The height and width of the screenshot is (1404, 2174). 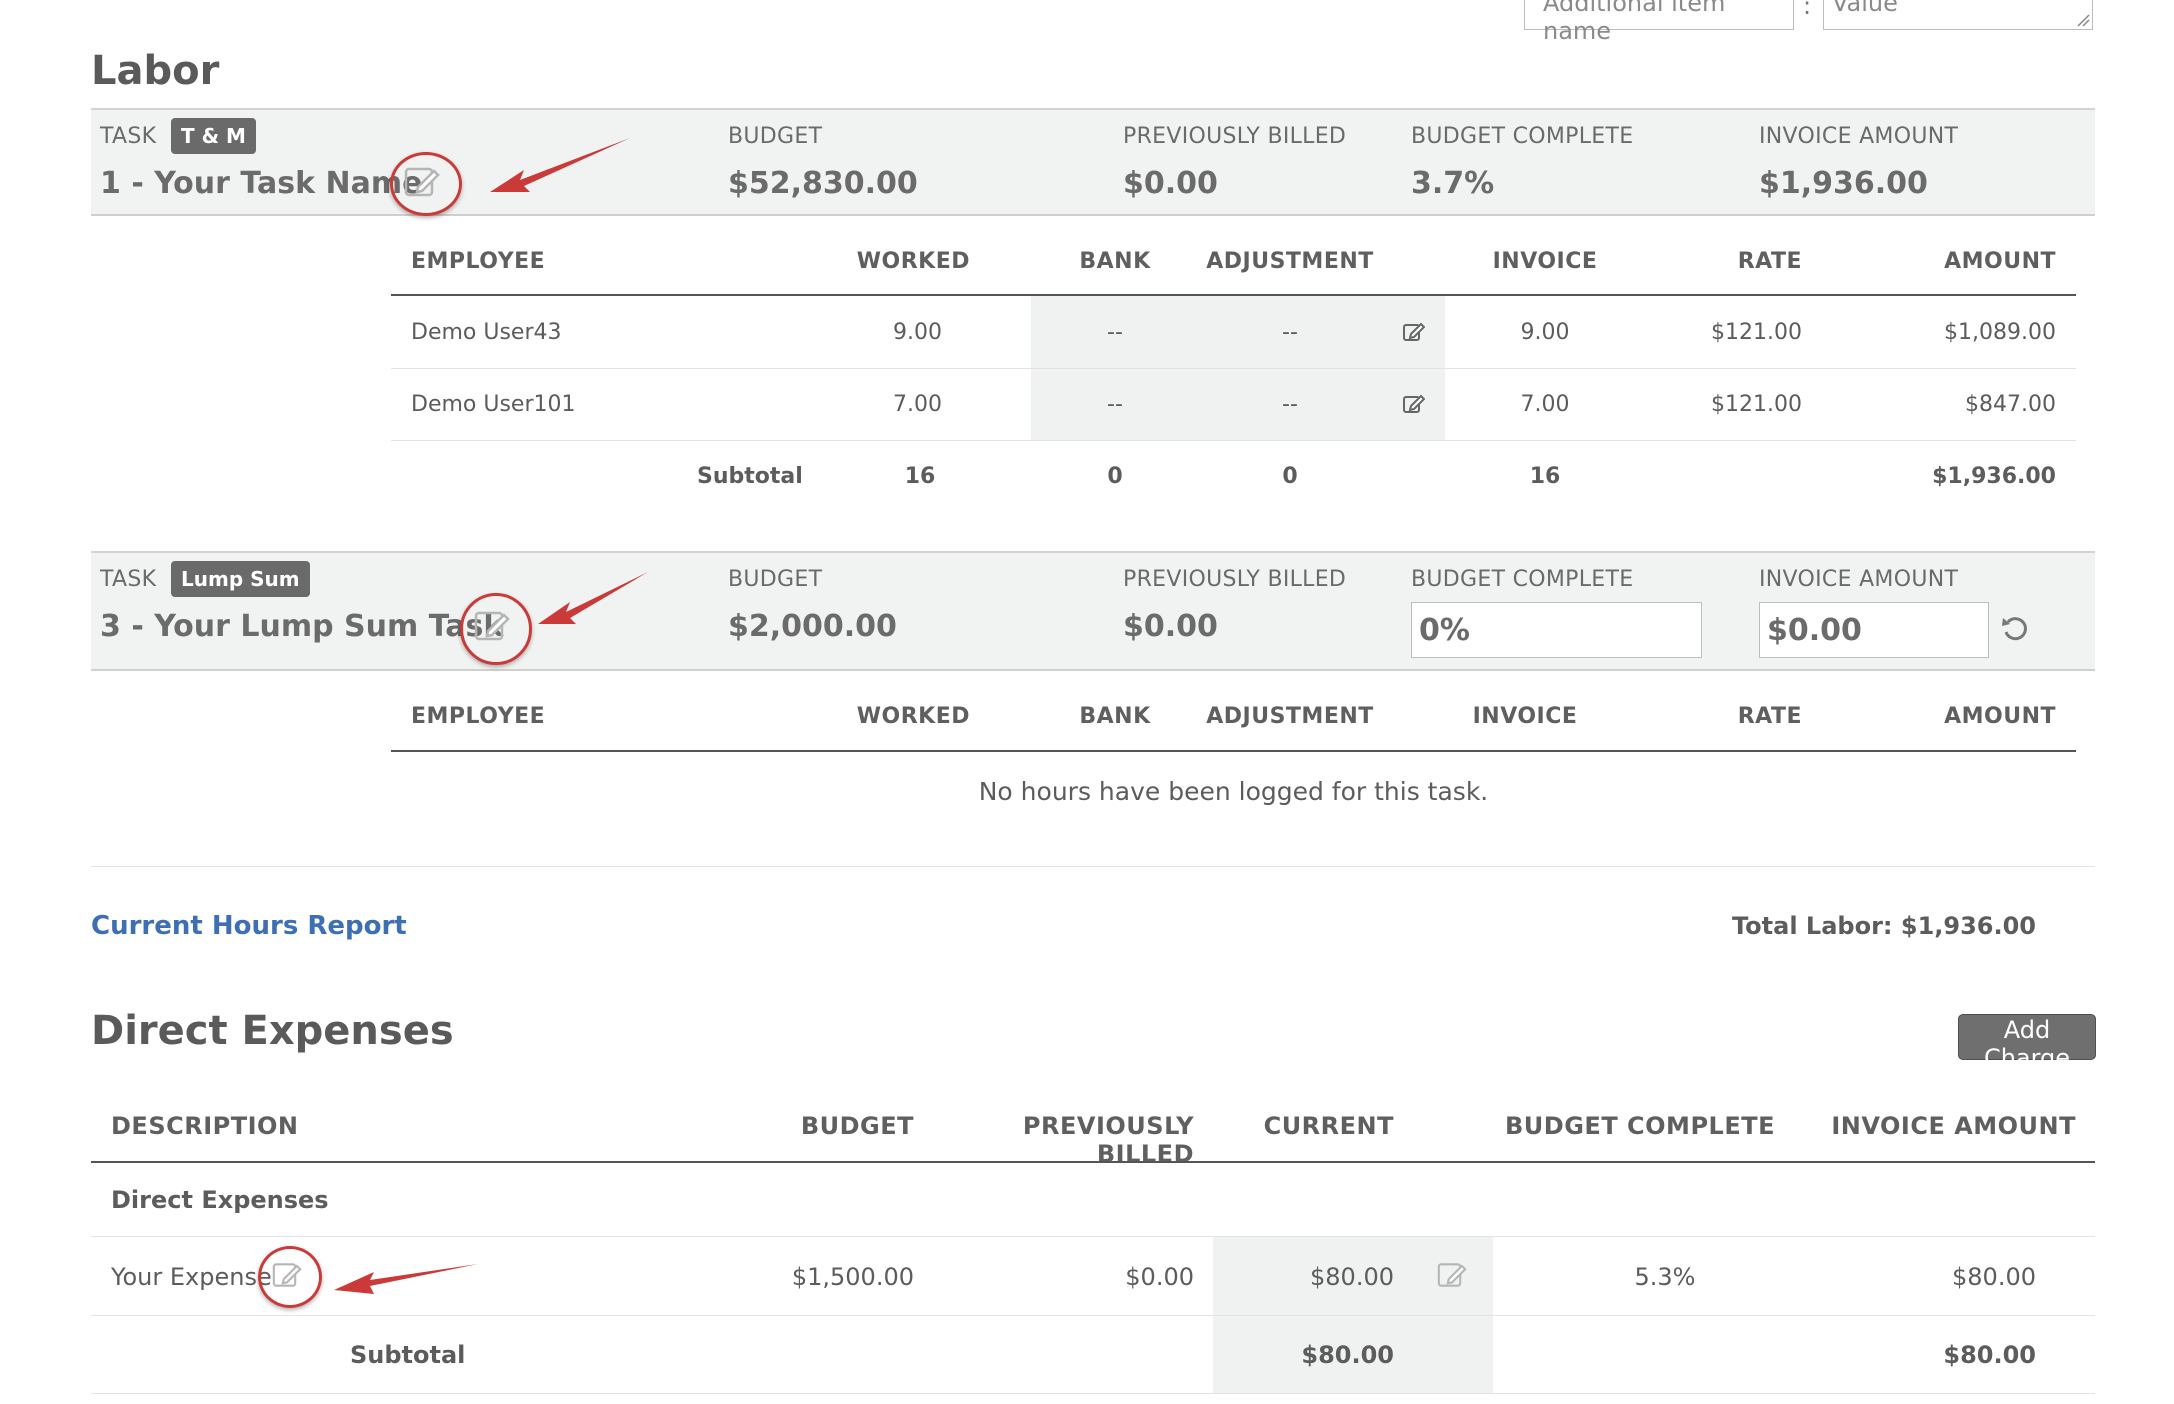 What do you see at coordinates (1444, 630) in the screenshot?
I see `budget-complete-value: 0%` at bounding box center [1444, 630].